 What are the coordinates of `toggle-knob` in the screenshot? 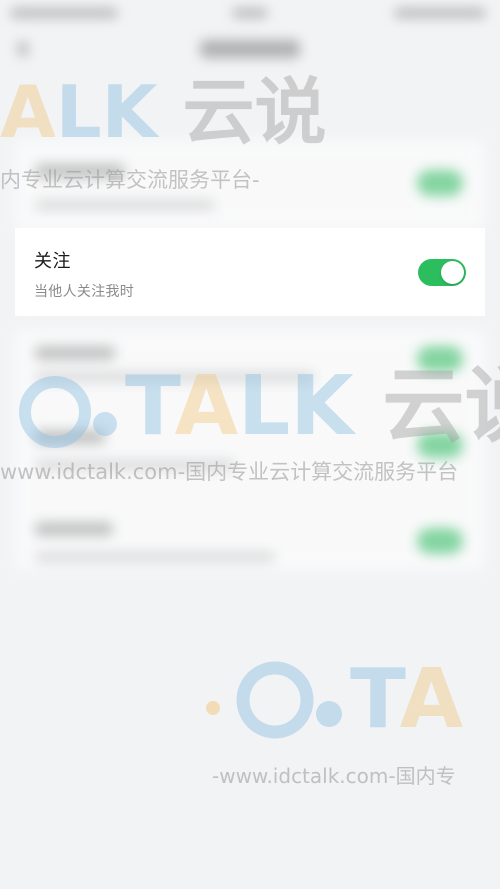 It's located at (452, 272).